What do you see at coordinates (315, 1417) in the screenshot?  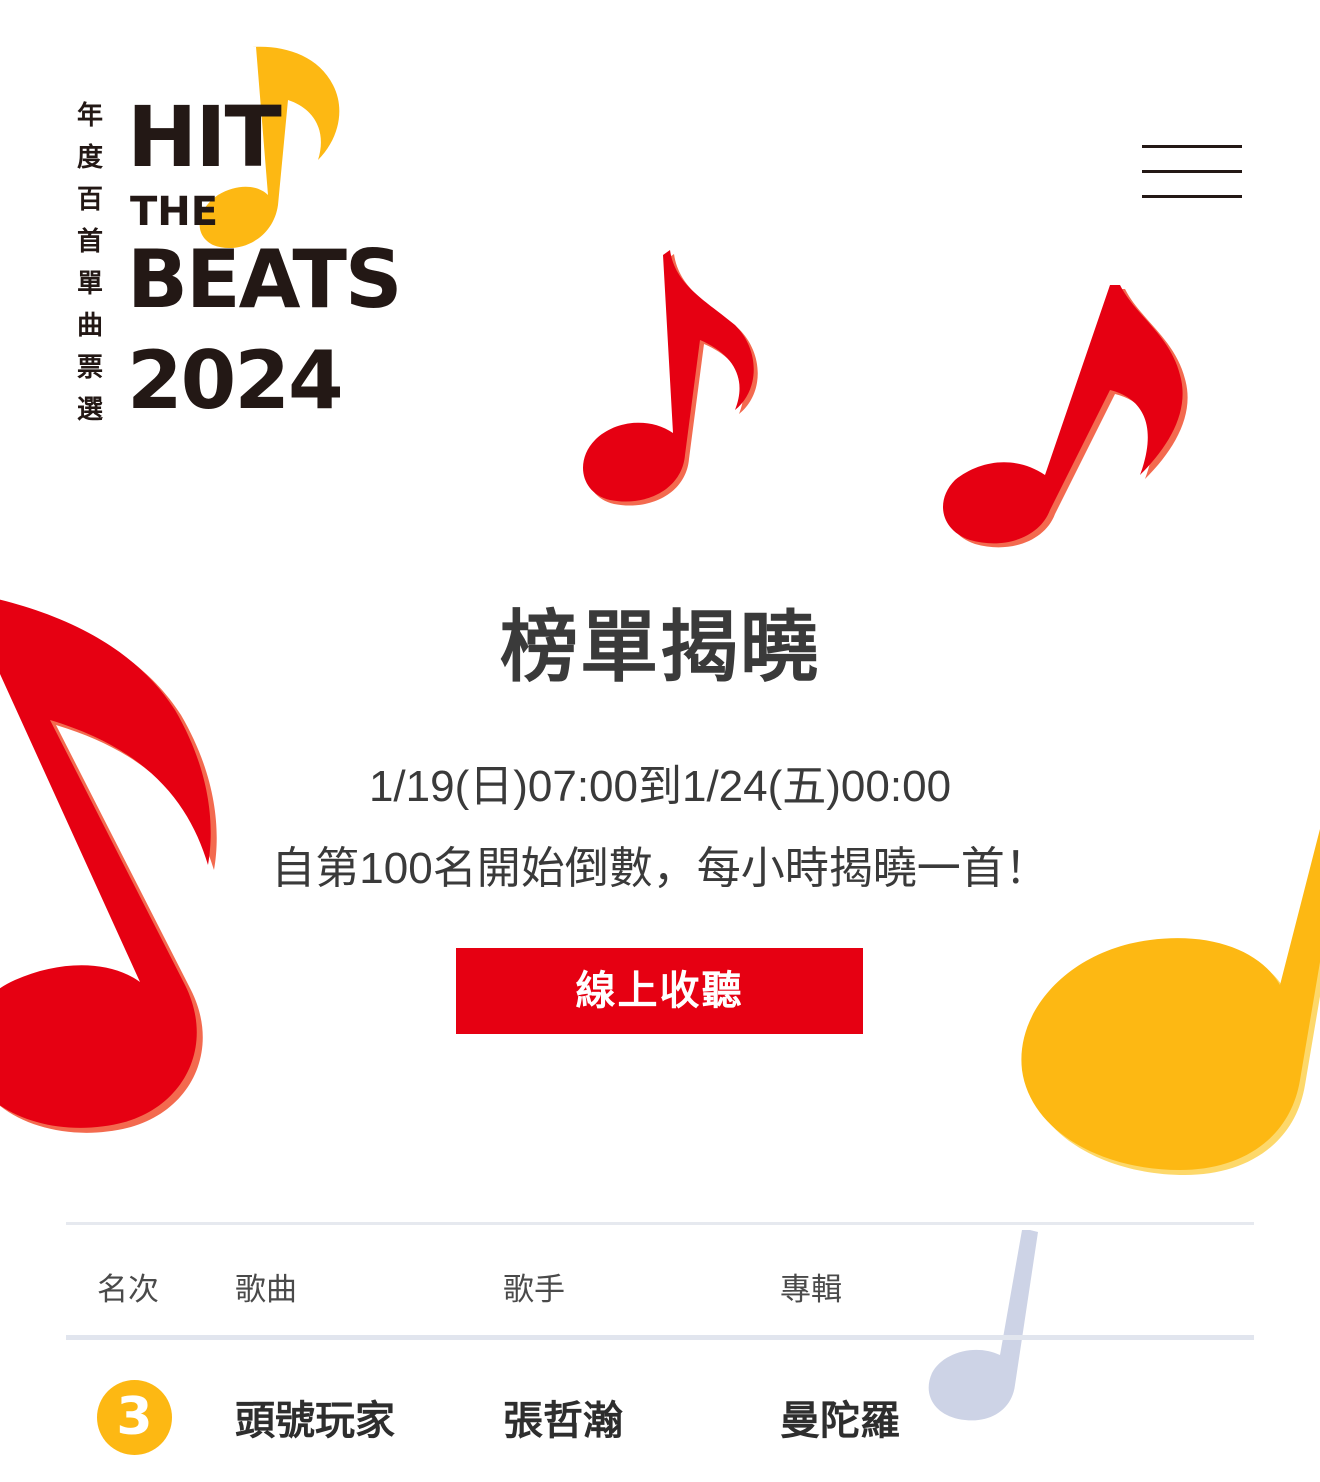 I see `song-title: 頭號玩家` at bounding box center [315, 1417].